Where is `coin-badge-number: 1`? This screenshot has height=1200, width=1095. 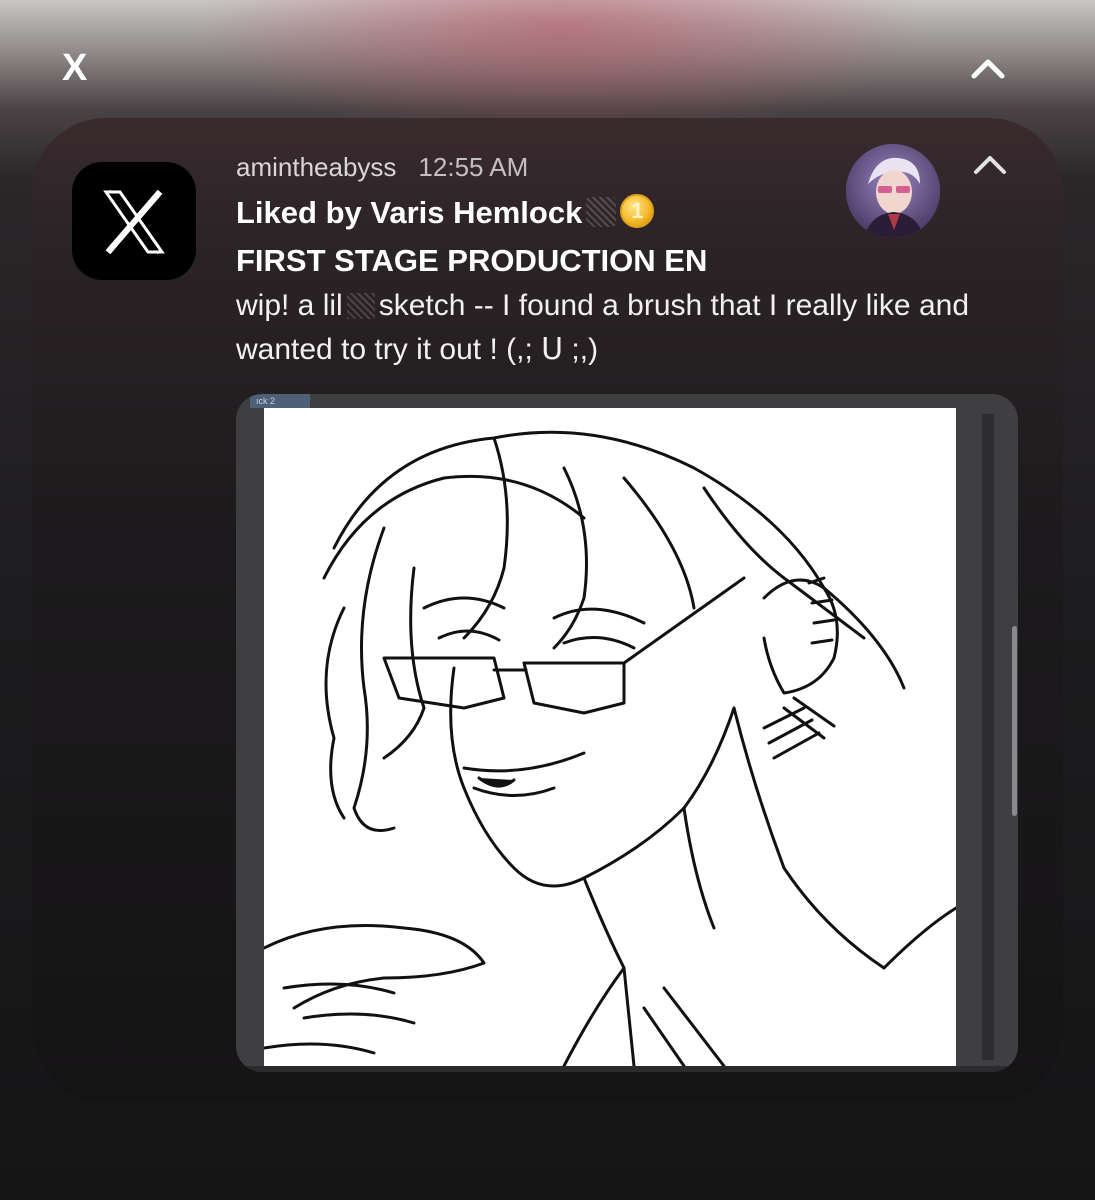 coin-badge-number: 1 is located at coordinates (637, 210).